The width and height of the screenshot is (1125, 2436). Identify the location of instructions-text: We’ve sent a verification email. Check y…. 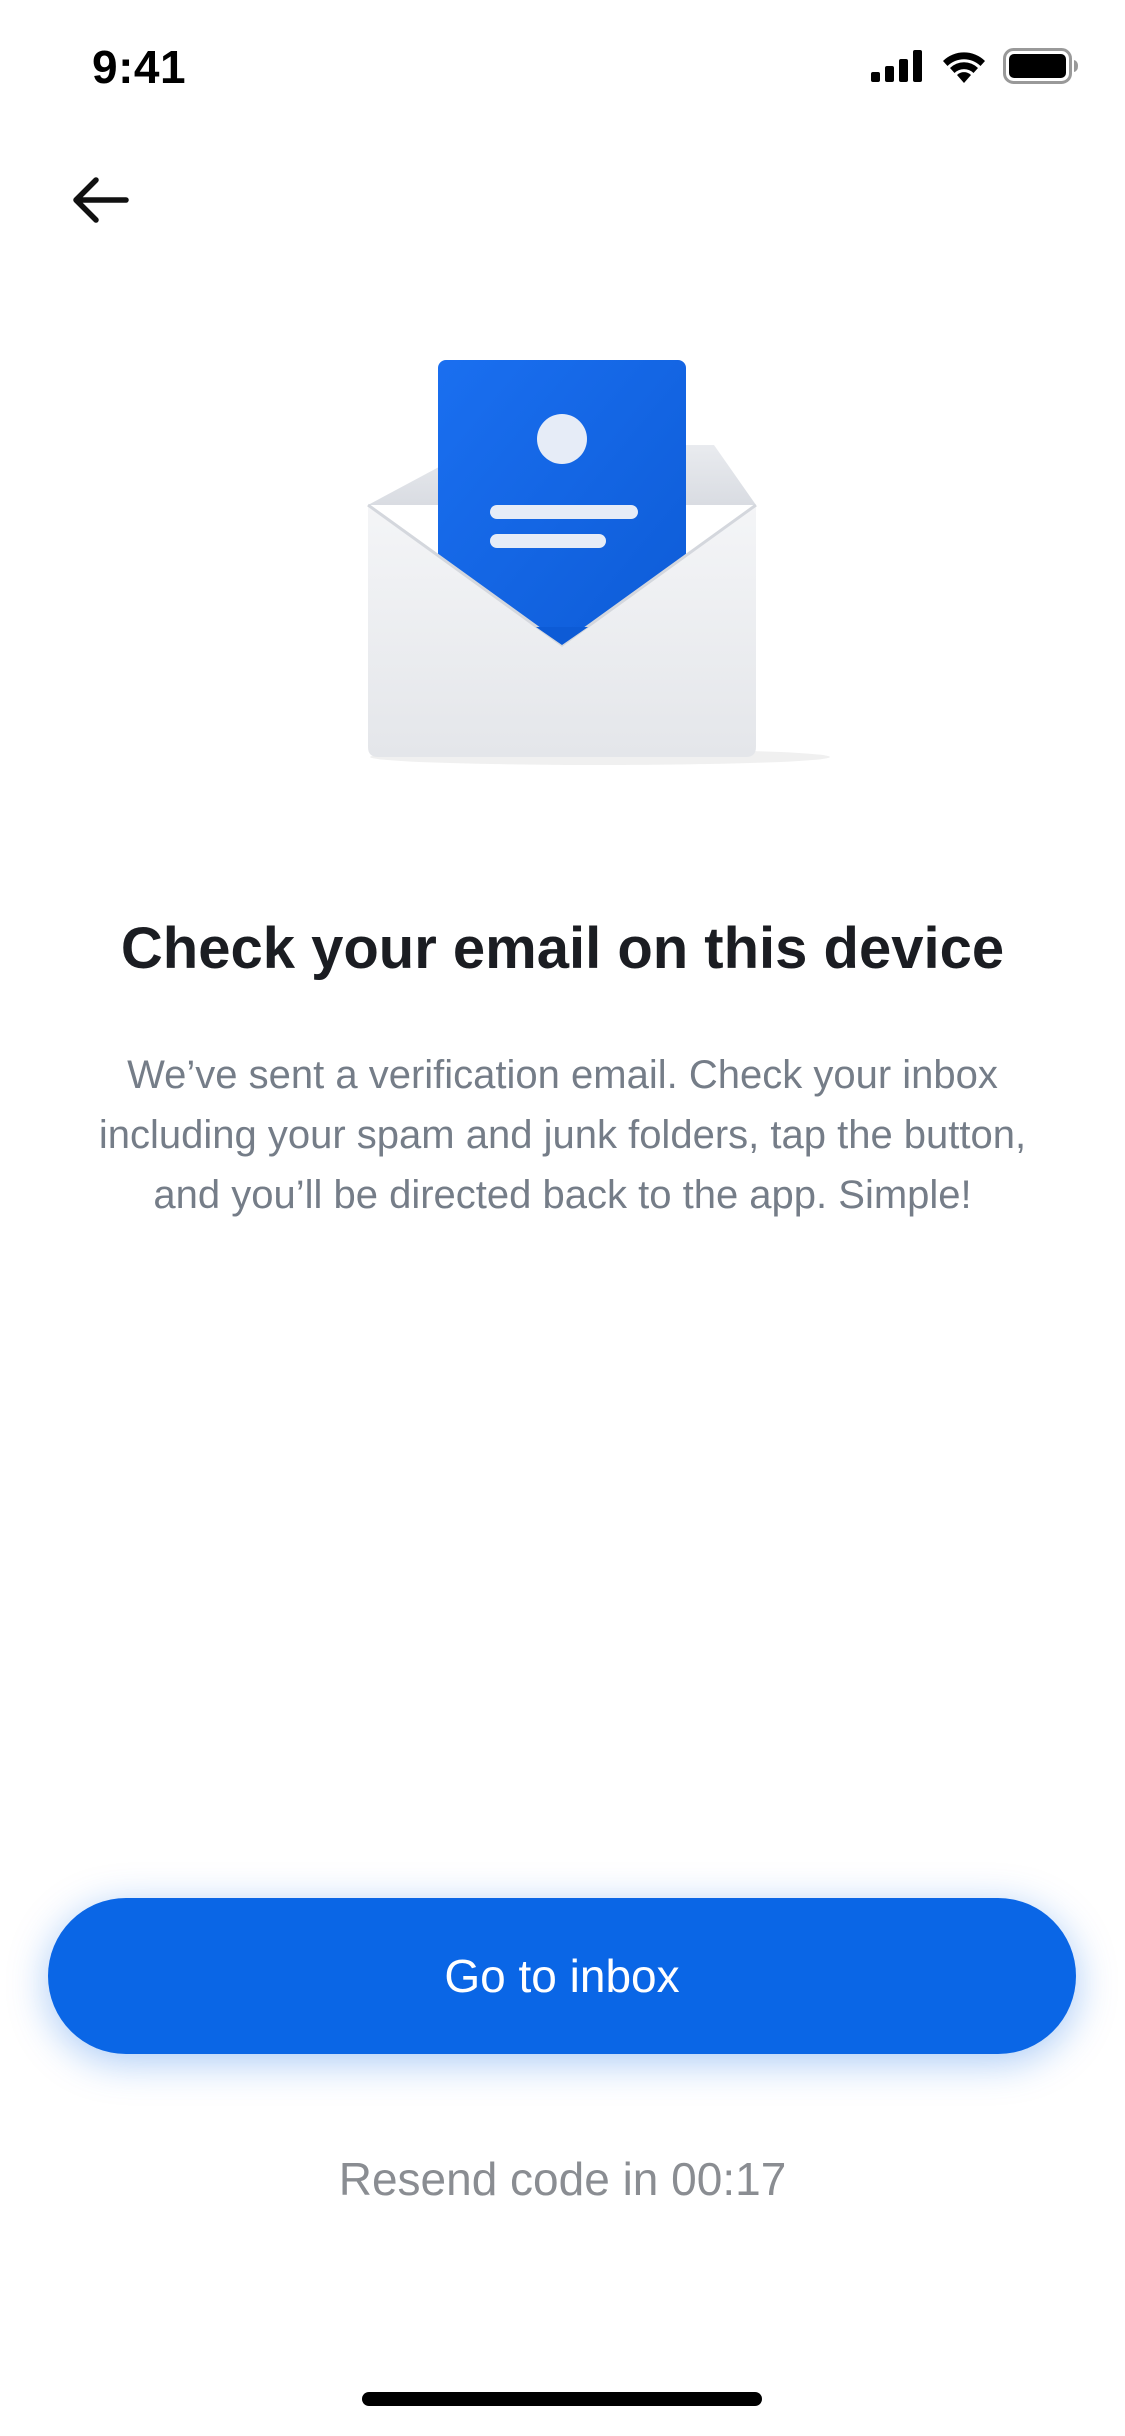
(562, 1135).